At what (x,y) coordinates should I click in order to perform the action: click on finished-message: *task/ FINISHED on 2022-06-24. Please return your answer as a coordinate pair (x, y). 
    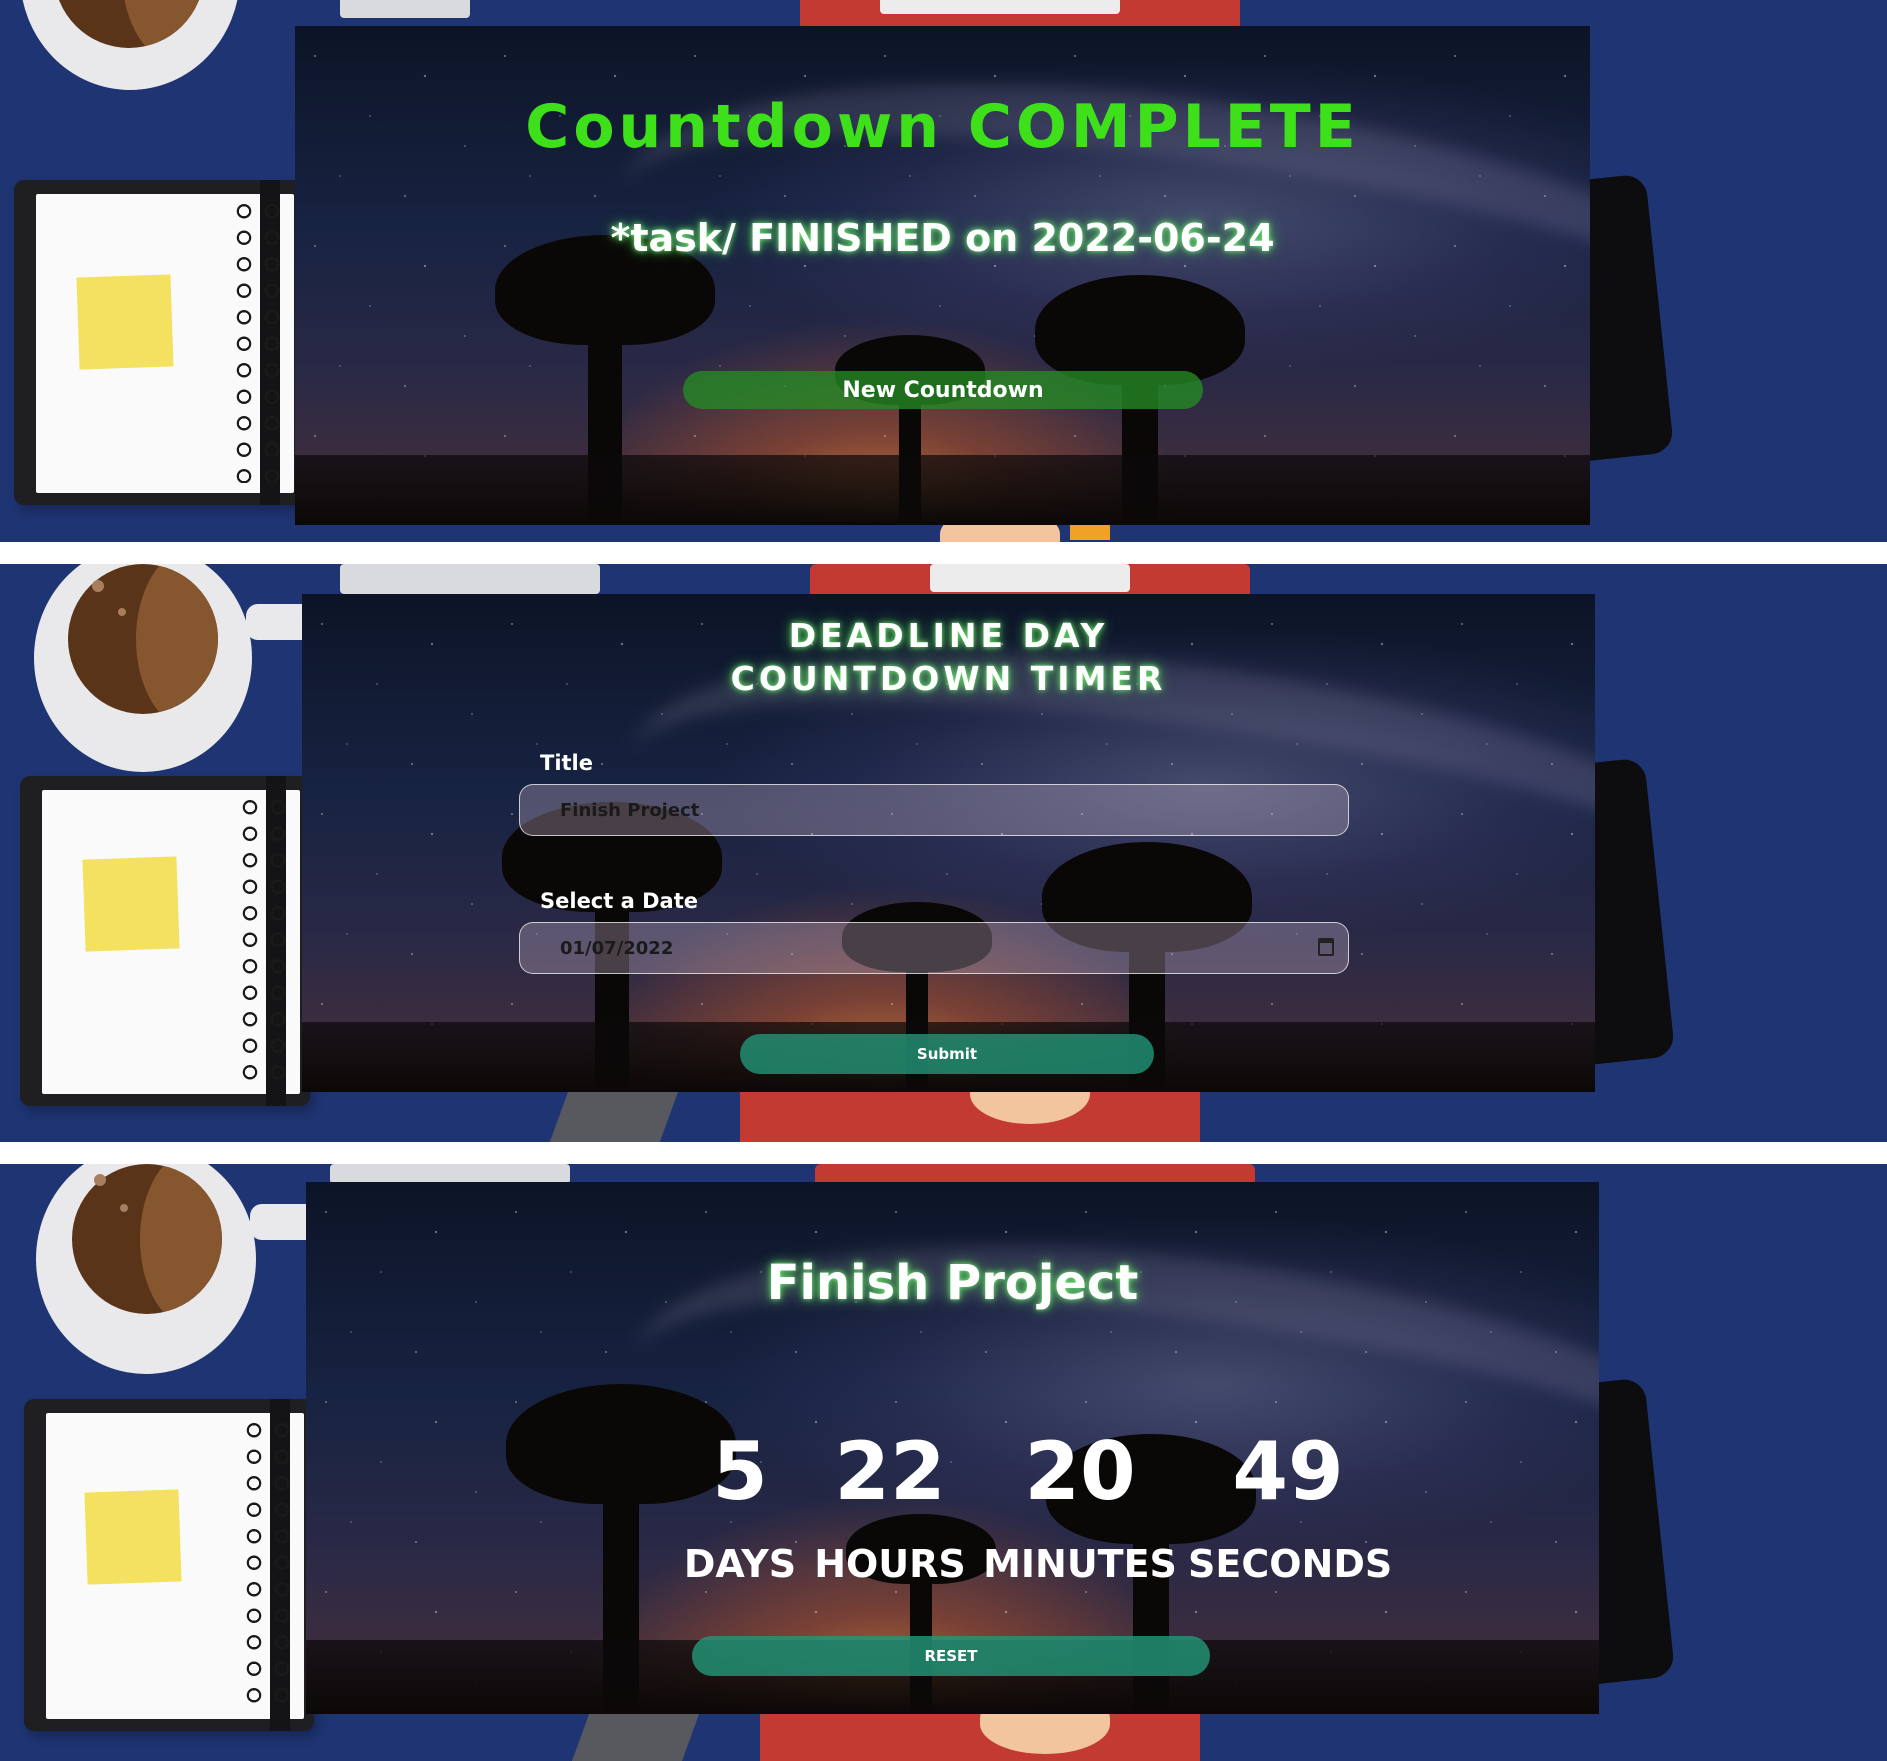
    Looking at the image, I should click on (942, 238).